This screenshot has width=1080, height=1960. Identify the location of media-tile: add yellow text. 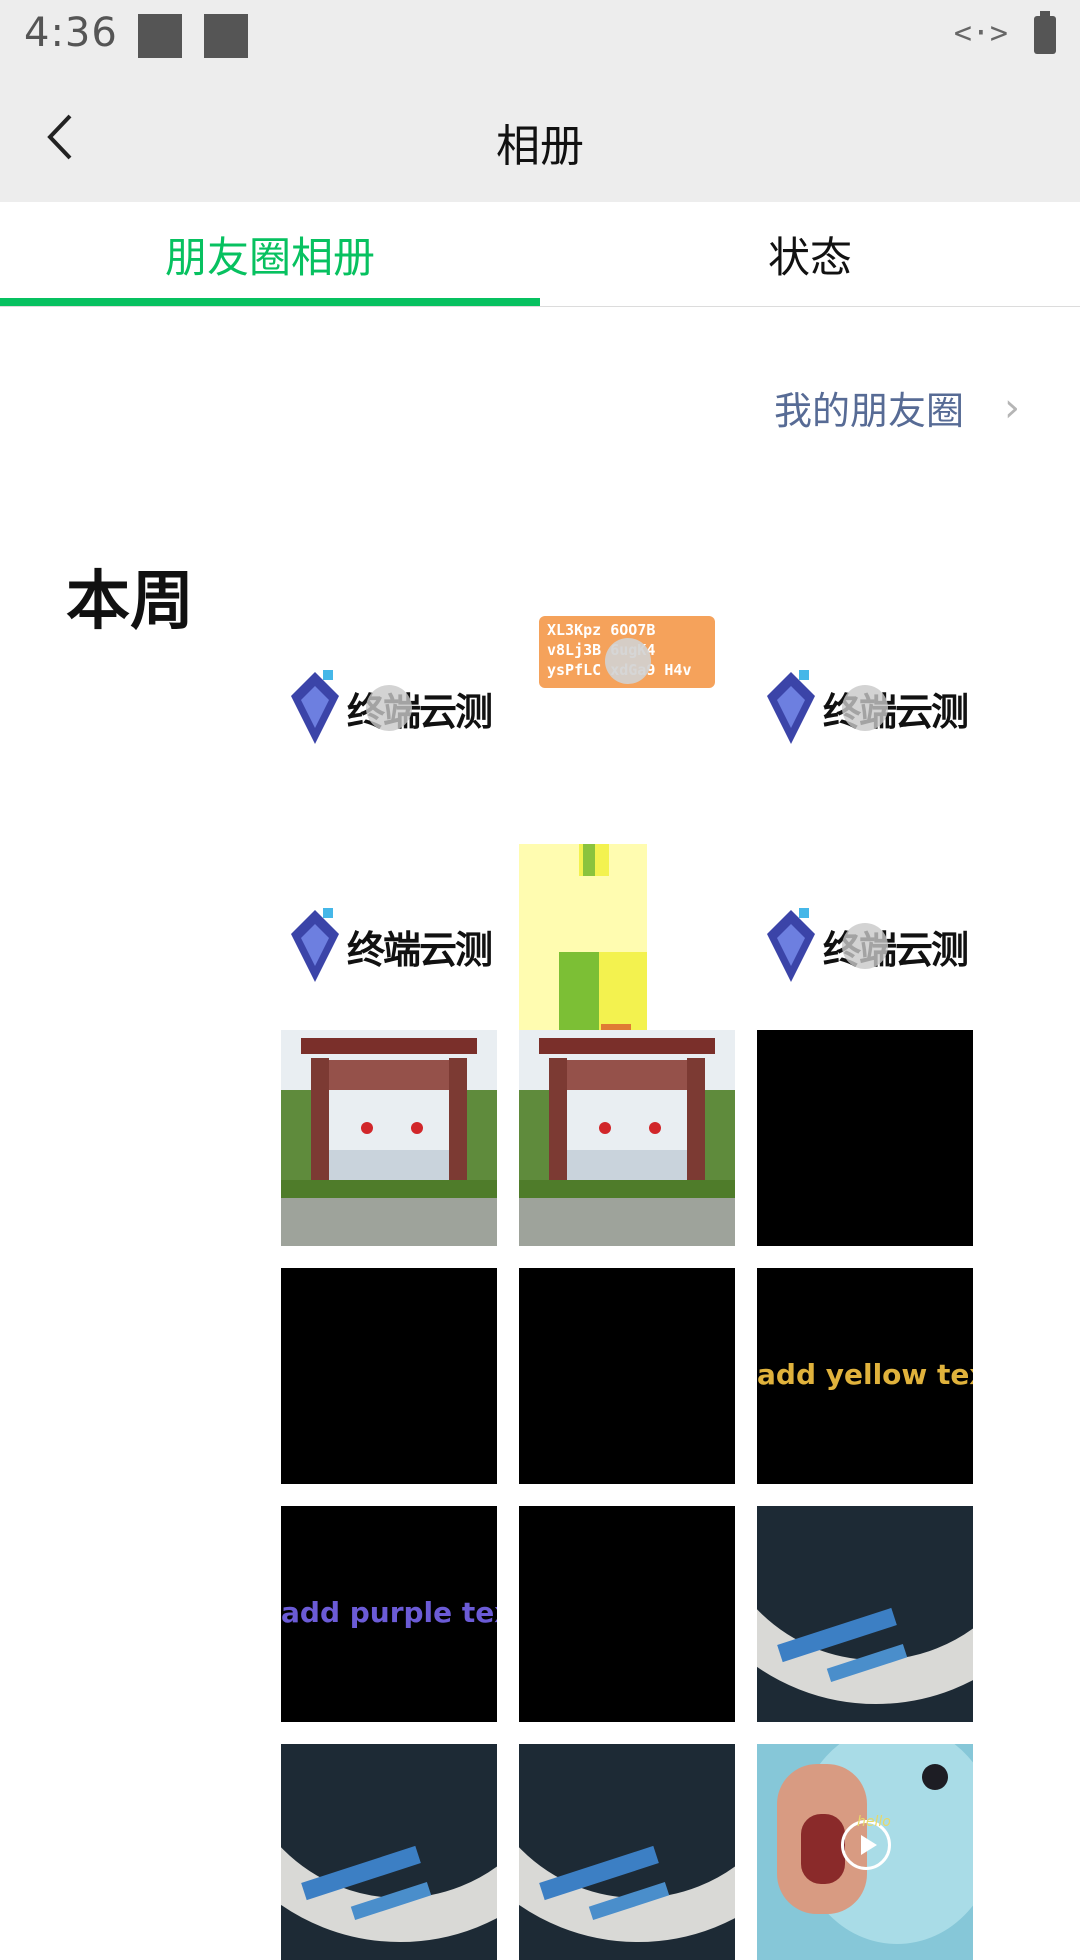
(865, 1376).